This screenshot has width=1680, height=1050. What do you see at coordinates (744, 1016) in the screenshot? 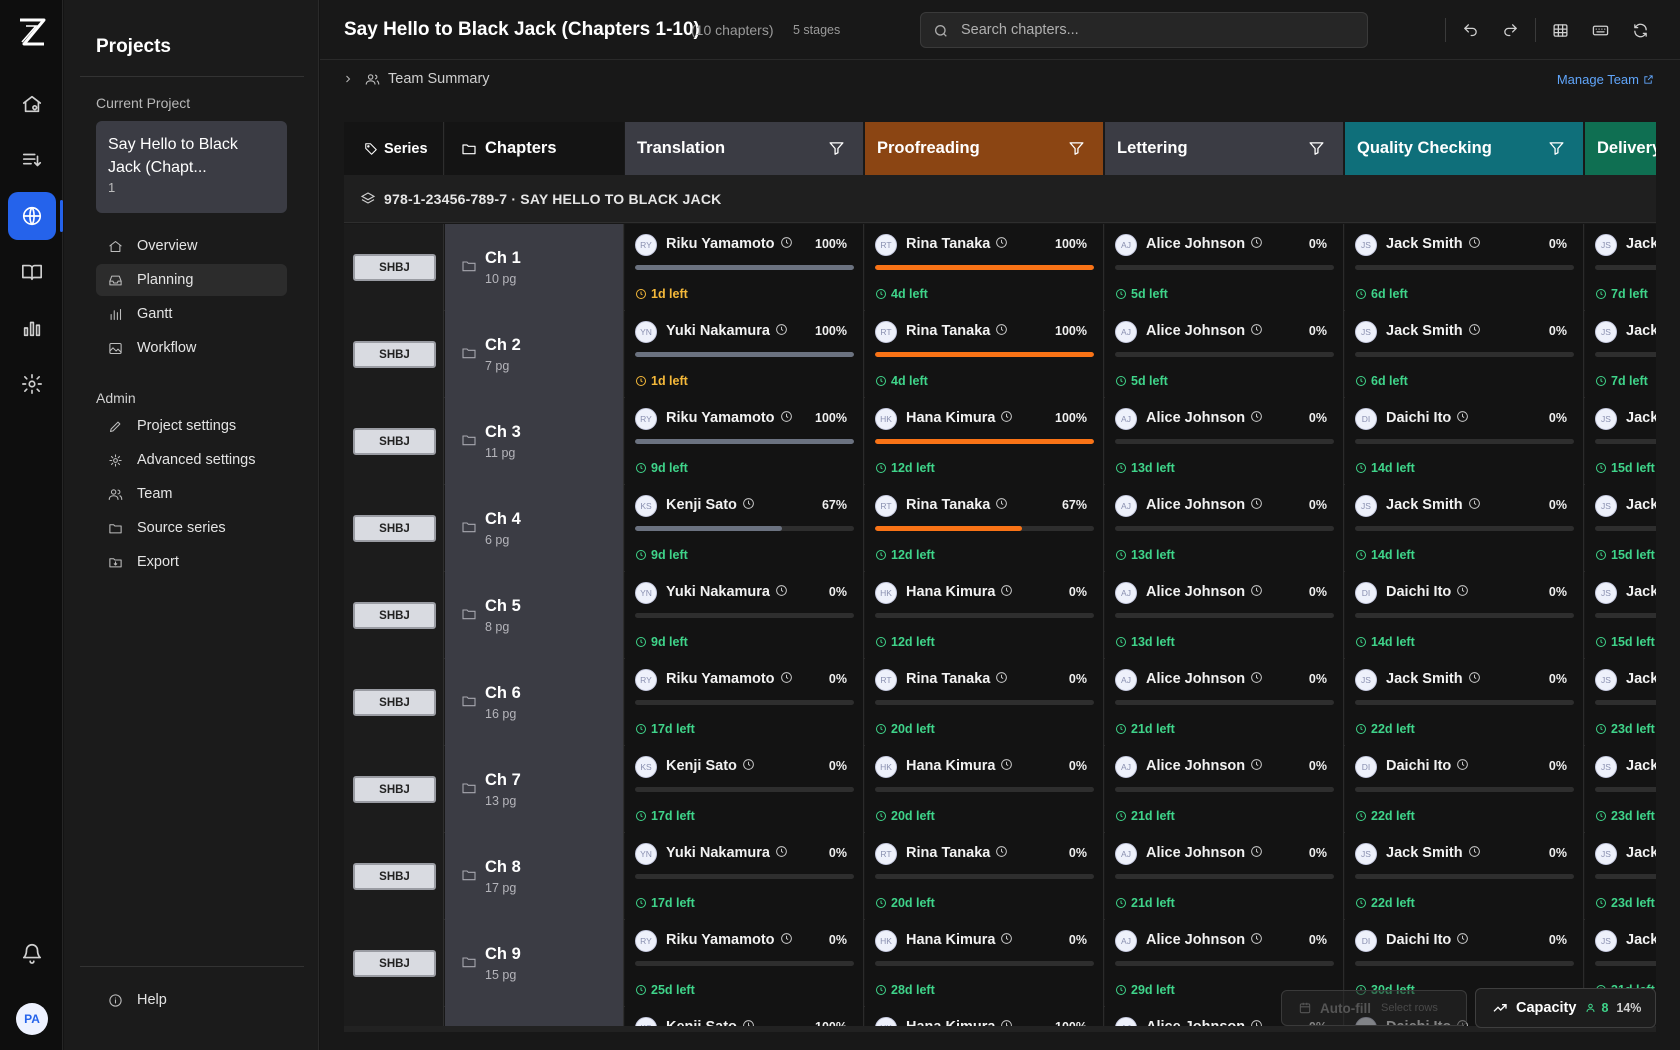
I see `task-cell: KSKenji Sato100%` at bounding box center [744, 1016].